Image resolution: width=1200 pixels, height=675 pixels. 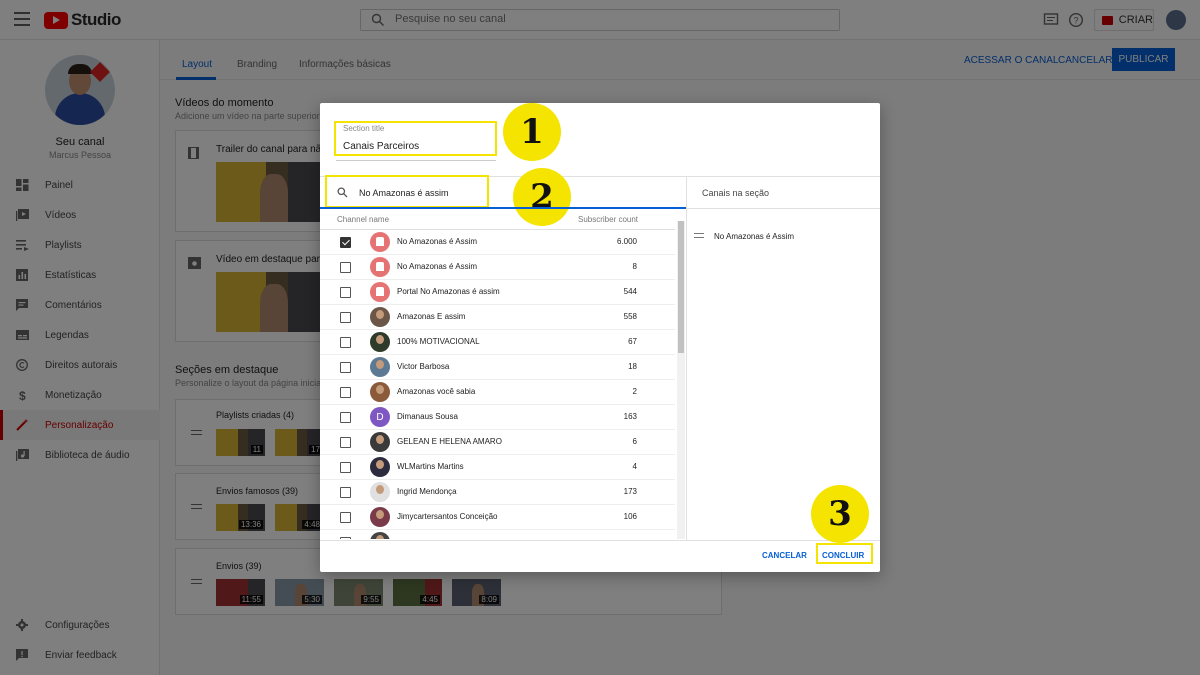 What do you see at coordinates (634, 391) in the screenshot?
I see `subscriber-count: 2` at bounding box center [634, 391].